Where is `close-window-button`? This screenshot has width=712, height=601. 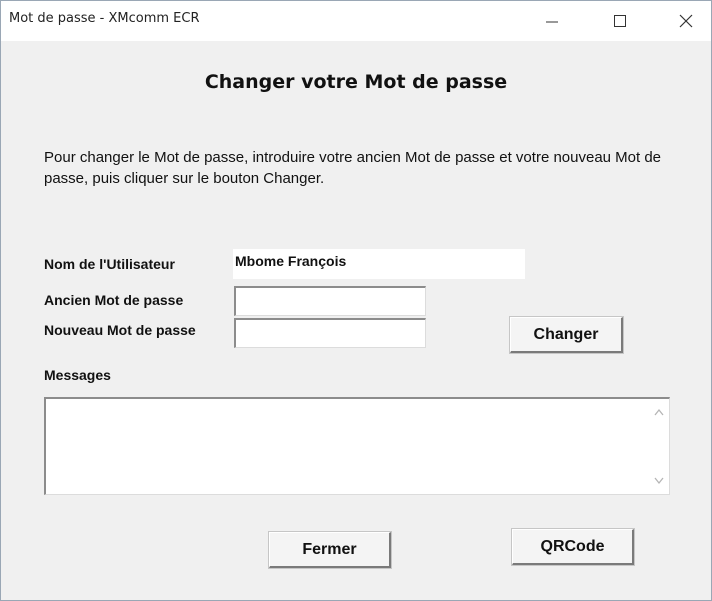 close-window-button is located at coordinates (686, 21).